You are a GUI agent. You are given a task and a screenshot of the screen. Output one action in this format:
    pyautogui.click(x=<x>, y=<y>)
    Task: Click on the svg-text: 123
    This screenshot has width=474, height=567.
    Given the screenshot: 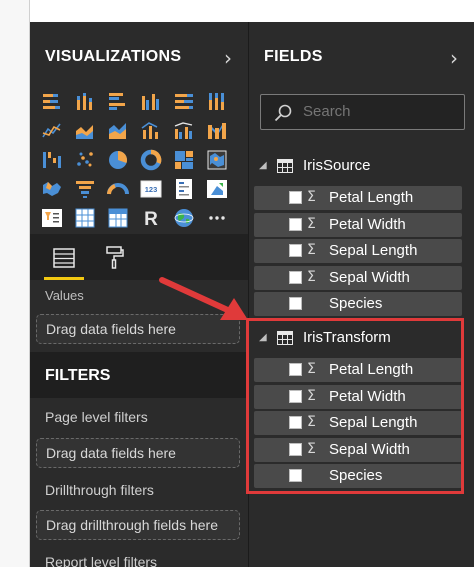 What is the action you would take?
    pyautogui.click(x=151, y=189)
    